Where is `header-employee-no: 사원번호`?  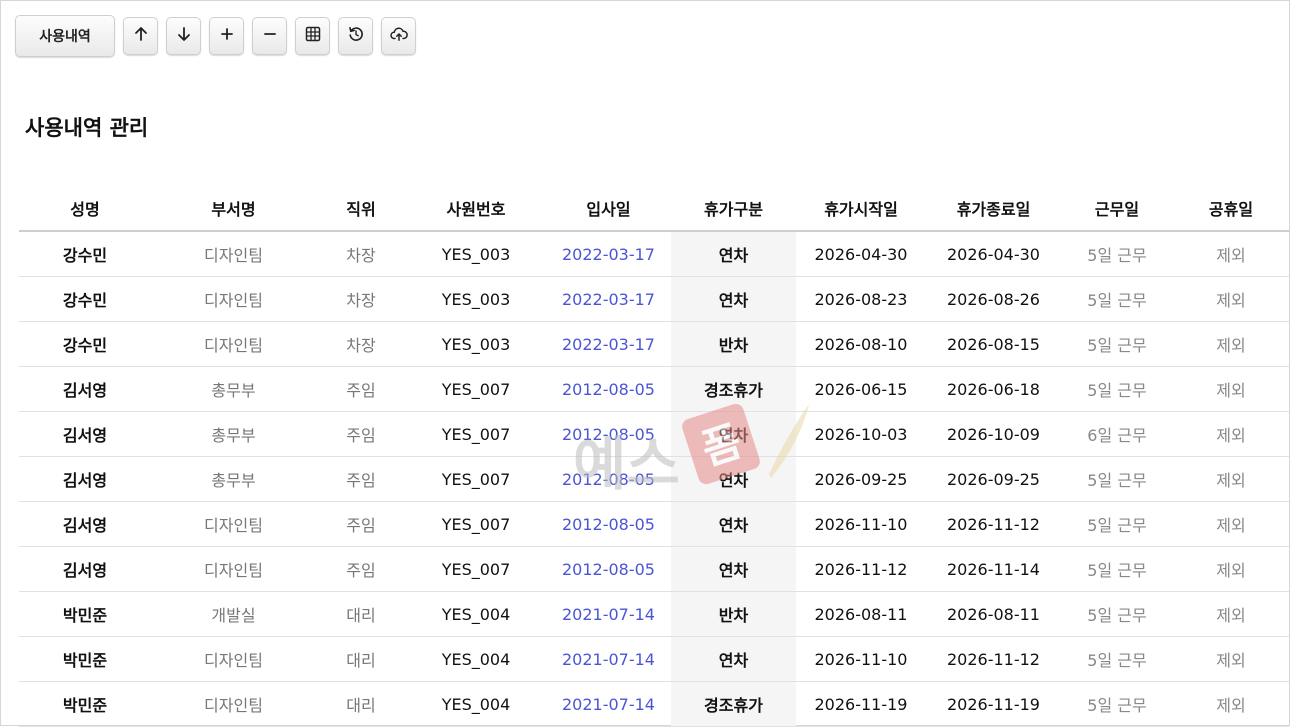 header-employee-no: 사원번호 is located at coordinates (476, 209).